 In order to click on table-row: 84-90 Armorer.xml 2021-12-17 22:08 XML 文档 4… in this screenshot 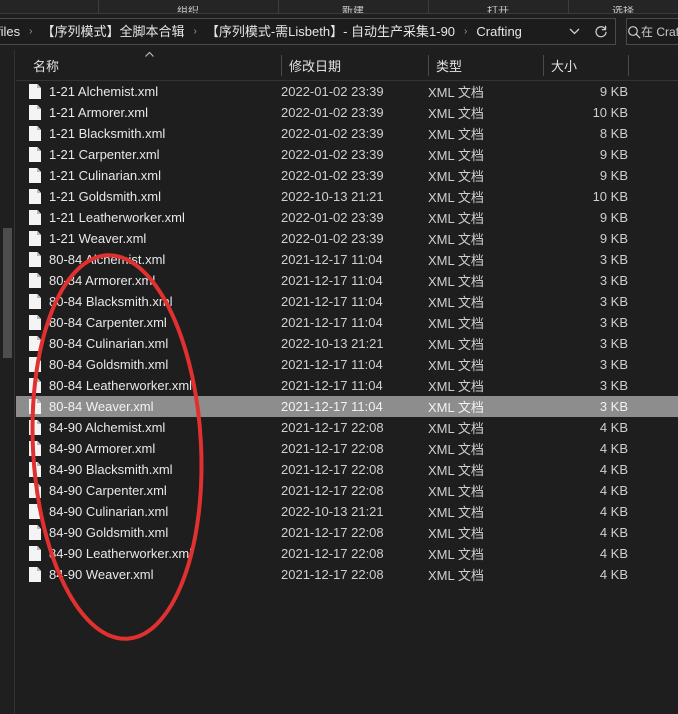, I will do `click(347, 448)`.